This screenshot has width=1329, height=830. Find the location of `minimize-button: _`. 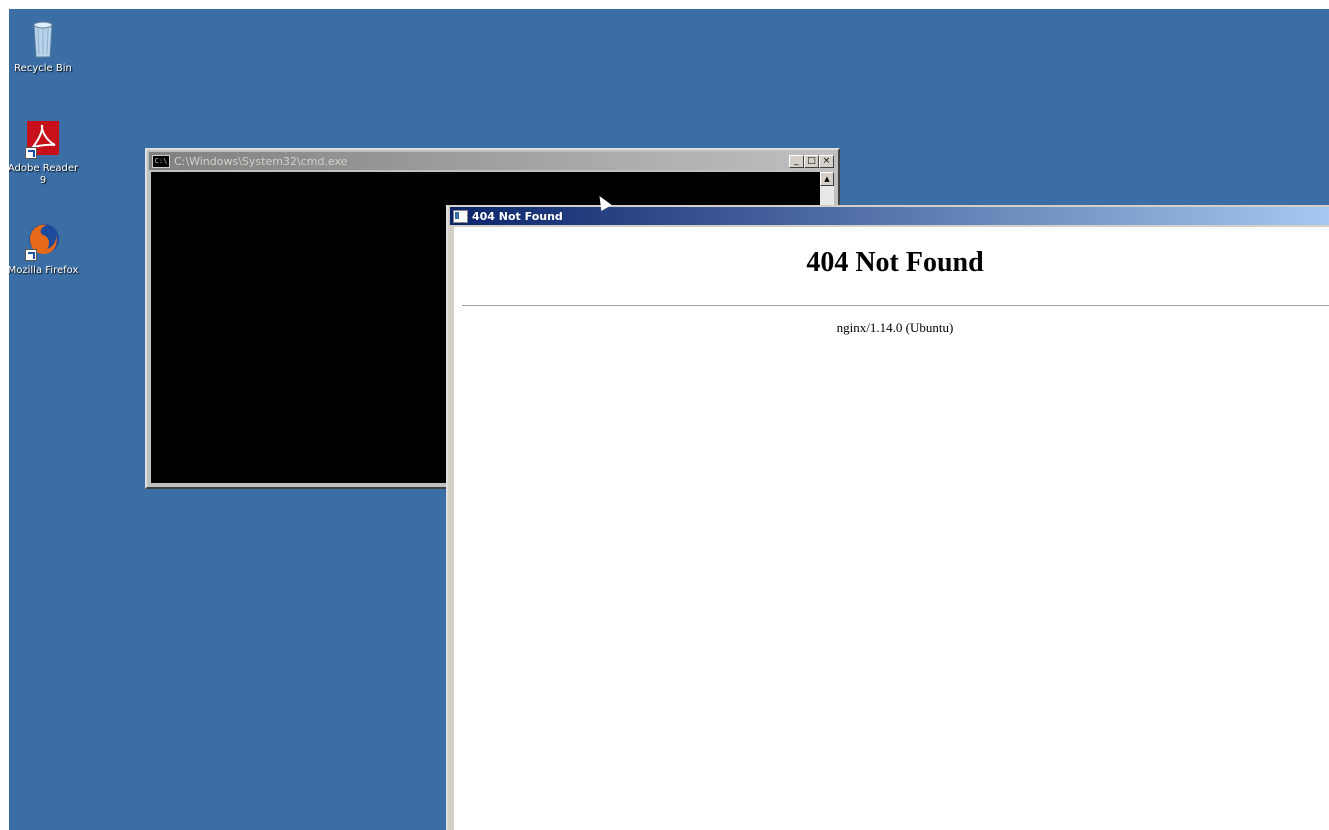

minimize-button: _ is located at coordinates (796, 161).